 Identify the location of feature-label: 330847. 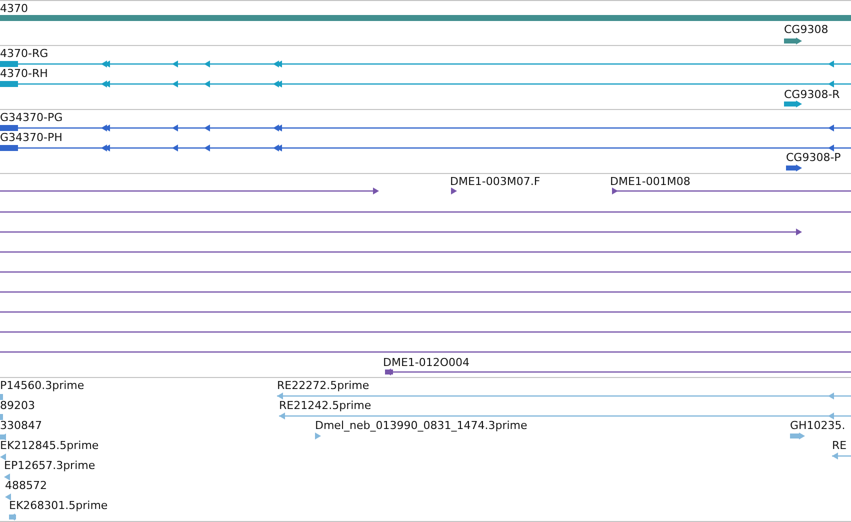
(21, 425).